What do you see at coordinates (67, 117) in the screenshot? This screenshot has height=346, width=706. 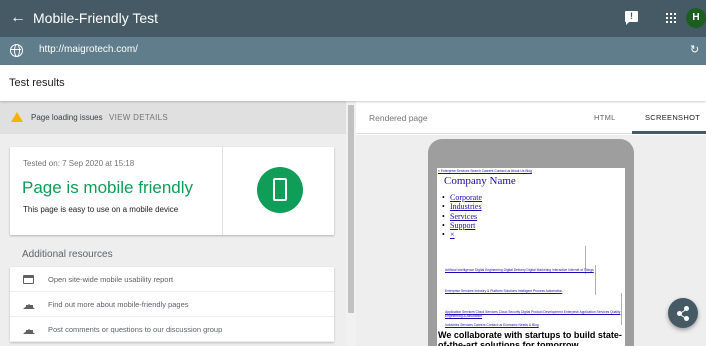 I see `warning-text: Page loading issues` at bounding box center [67, 117].